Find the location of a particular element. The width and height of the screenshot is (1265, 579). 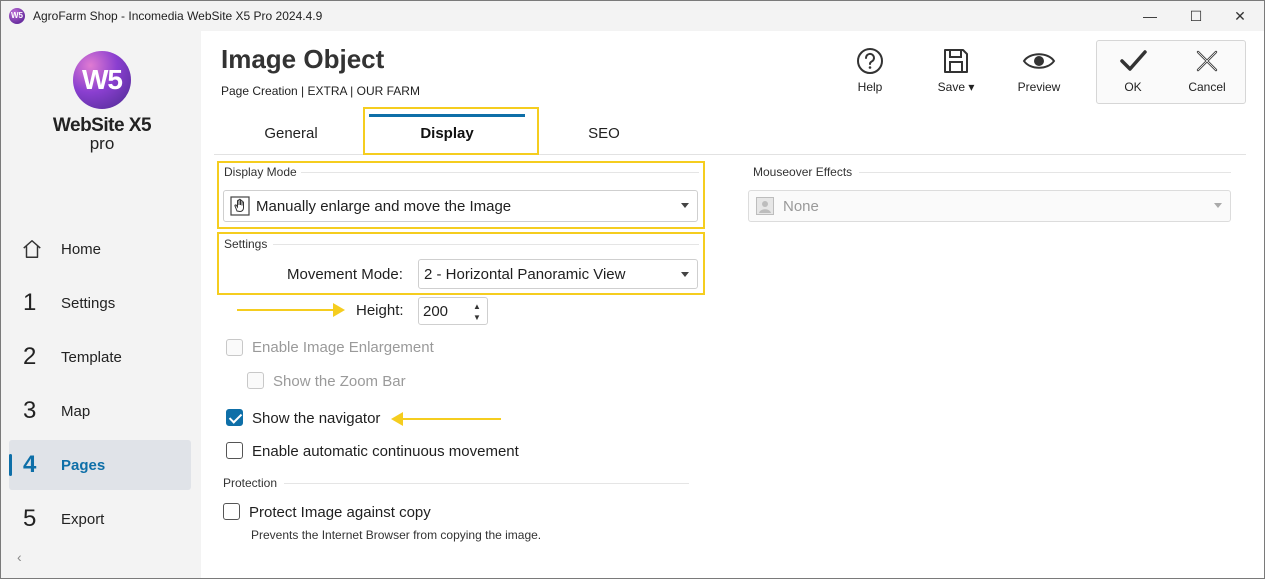

logo-edition: pro is located at coordinates (102, 143).